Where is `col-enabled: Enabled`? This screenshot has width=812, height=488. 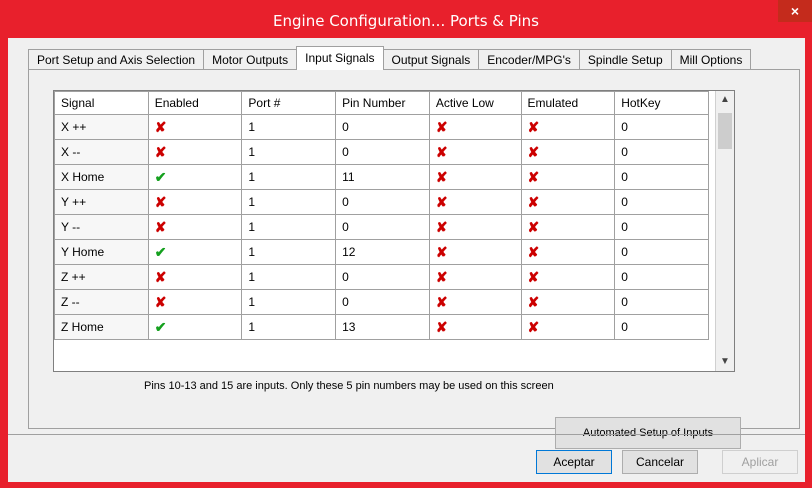
col-enabled: Enabled is located at coordinates (195, 103).